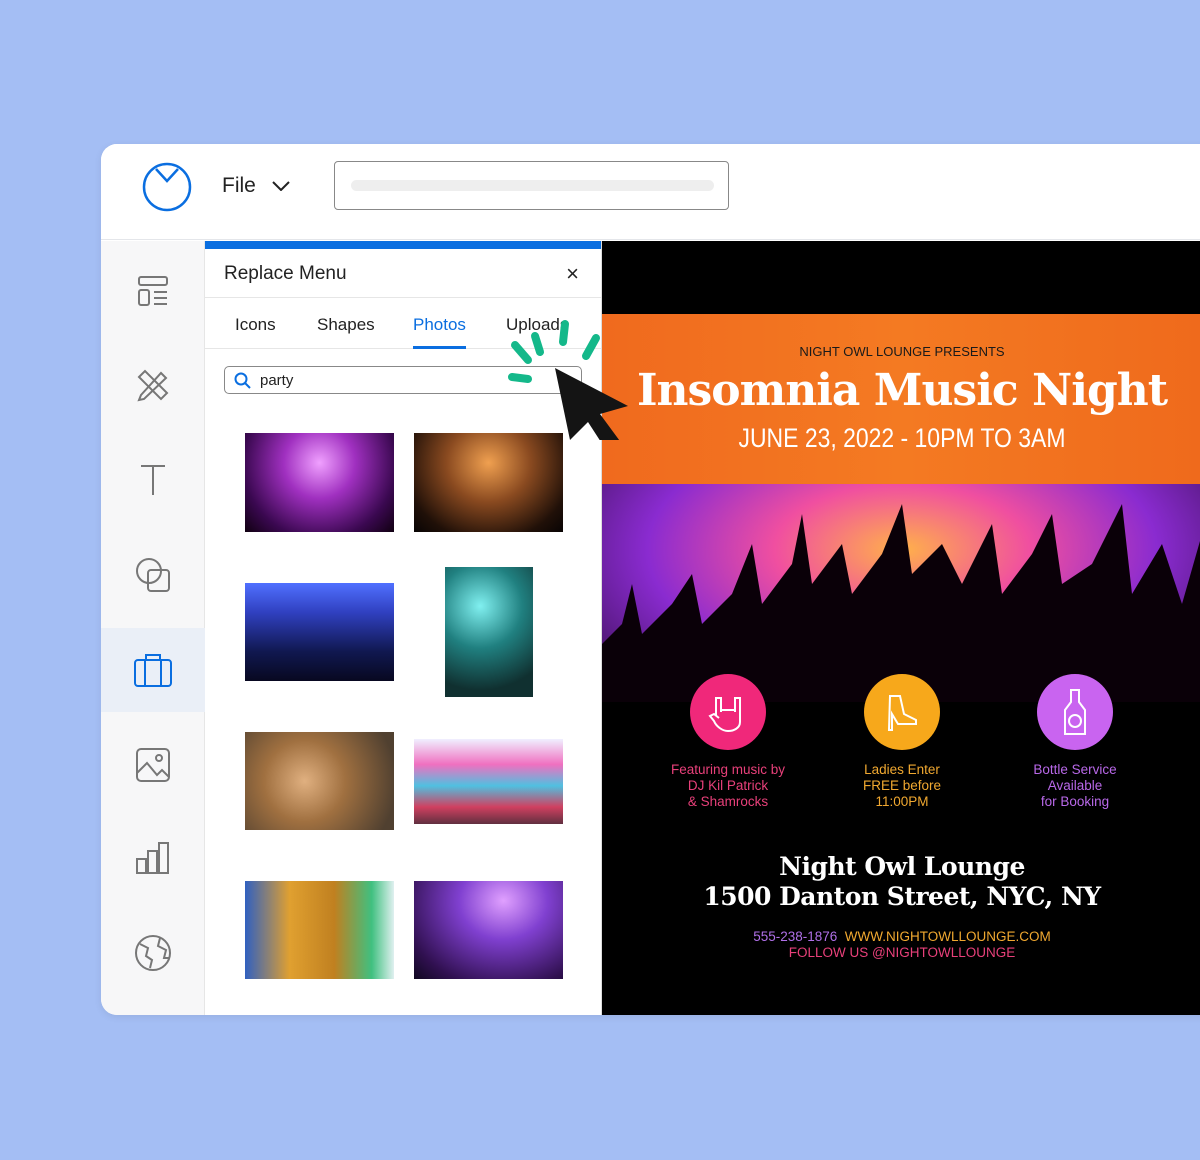 Image resolution: width=1200 pixels, height=1160 pixels. I want to click on photo-sparkler, so click(489, 632).